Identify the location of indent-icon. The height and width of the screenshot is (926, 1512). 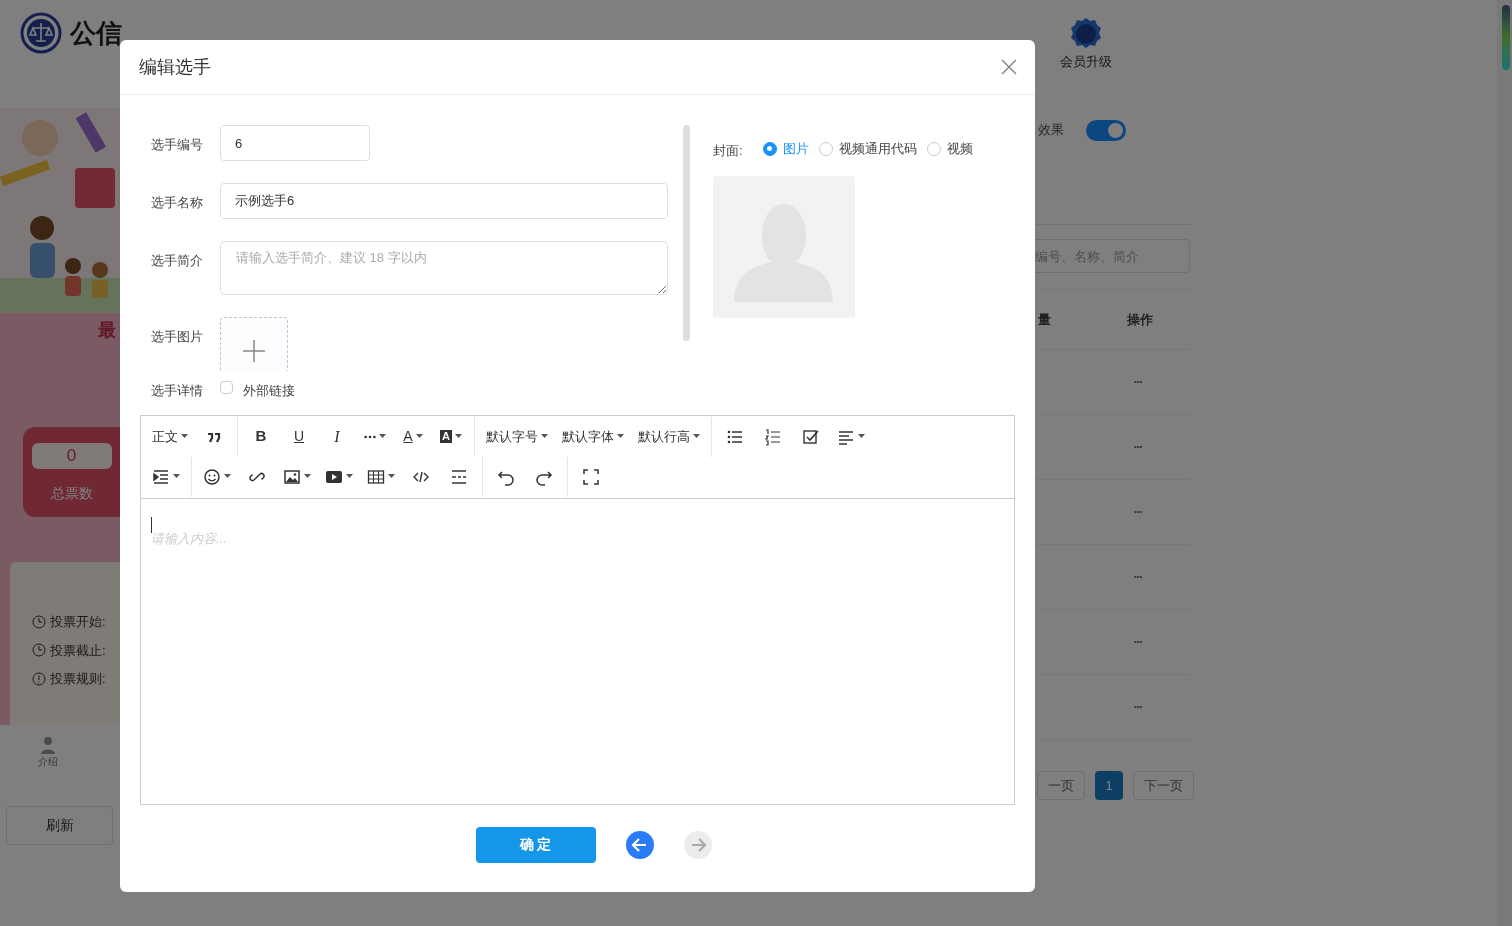
(161, 476).